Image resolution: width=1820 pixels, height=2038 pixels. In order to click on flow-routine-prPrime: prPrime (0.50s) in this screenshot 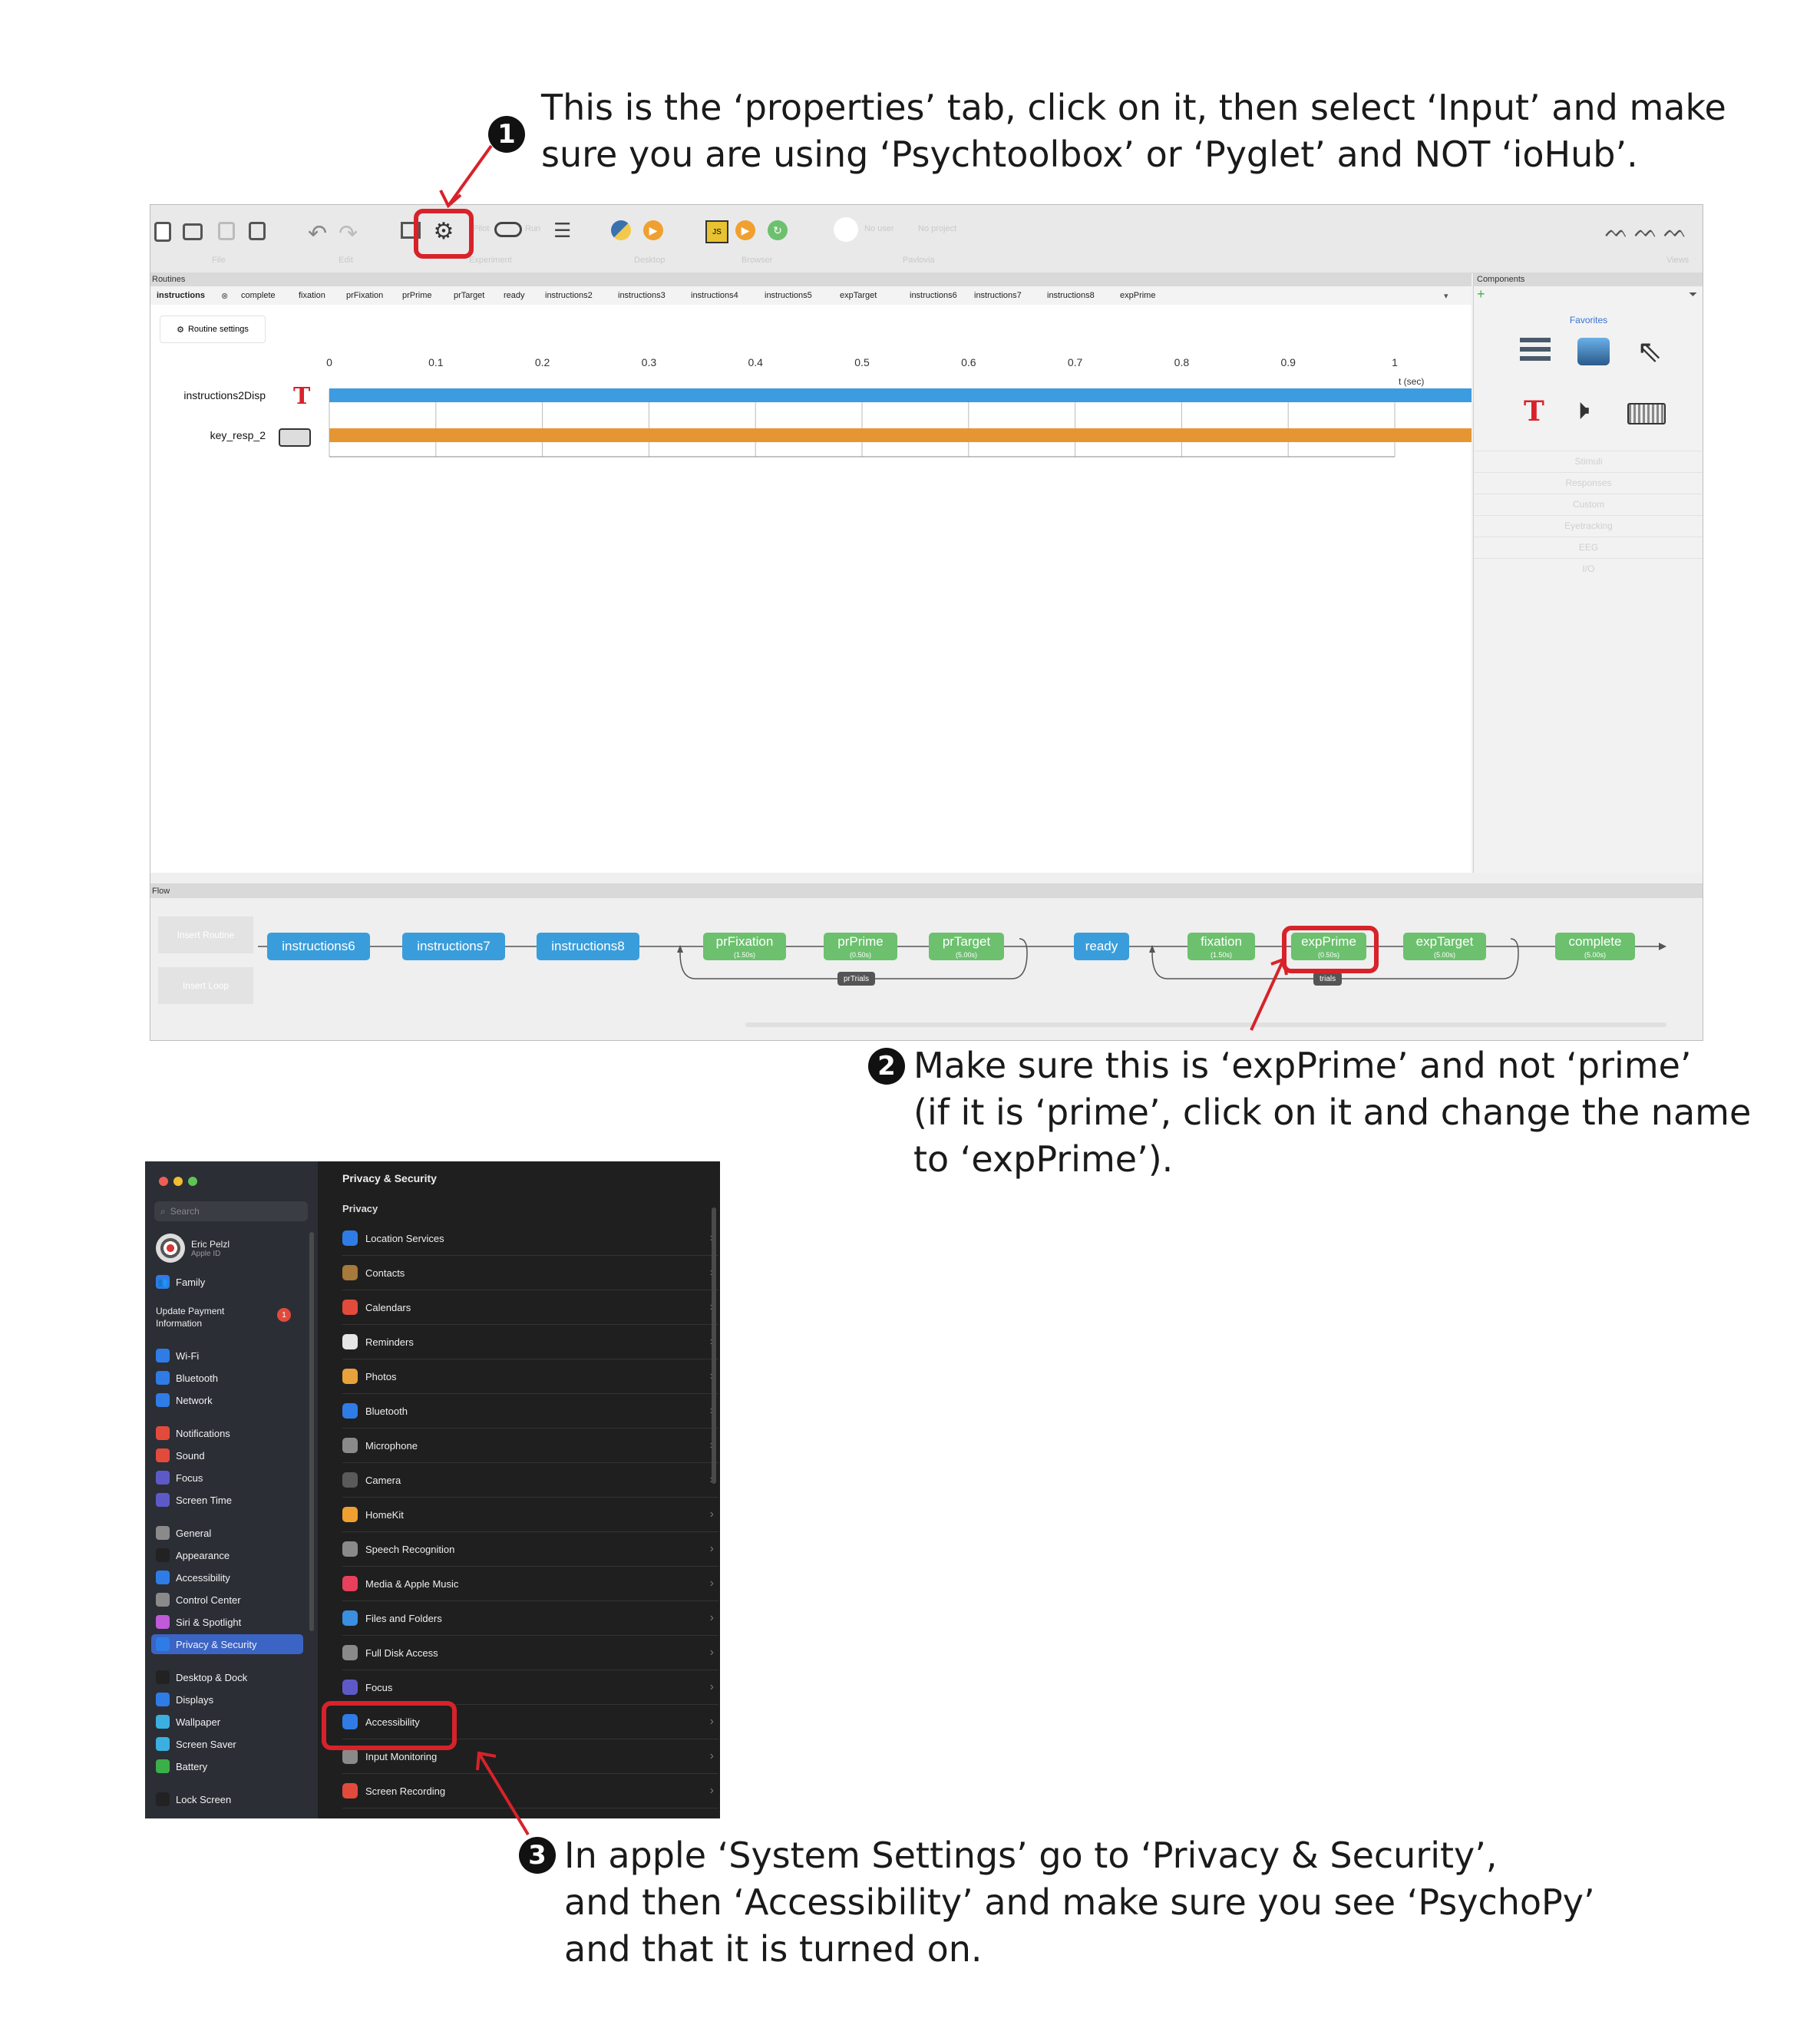, I will do `click(860, 946)`.